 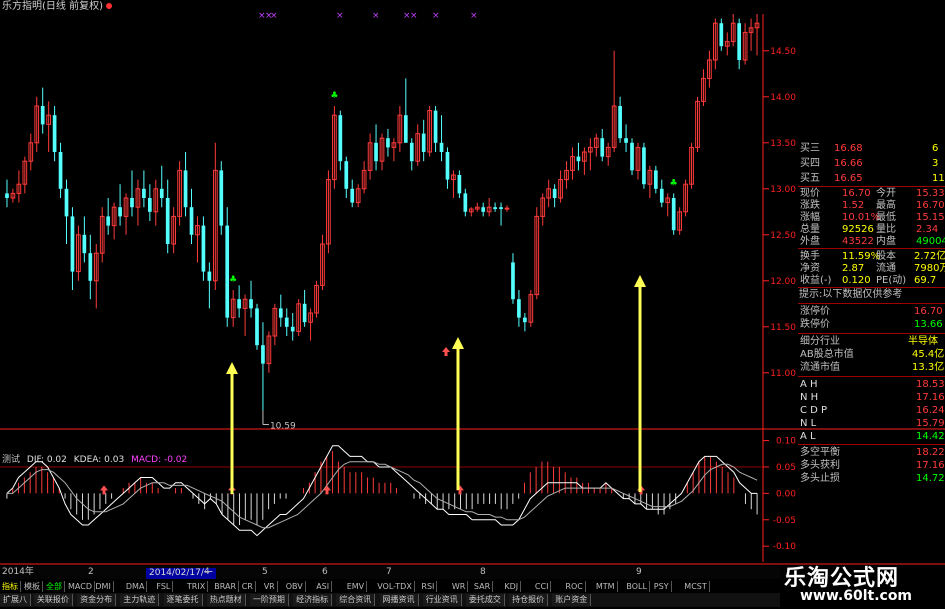 I want to click on indicator-tab: OBV, so click(x=295, y=586).